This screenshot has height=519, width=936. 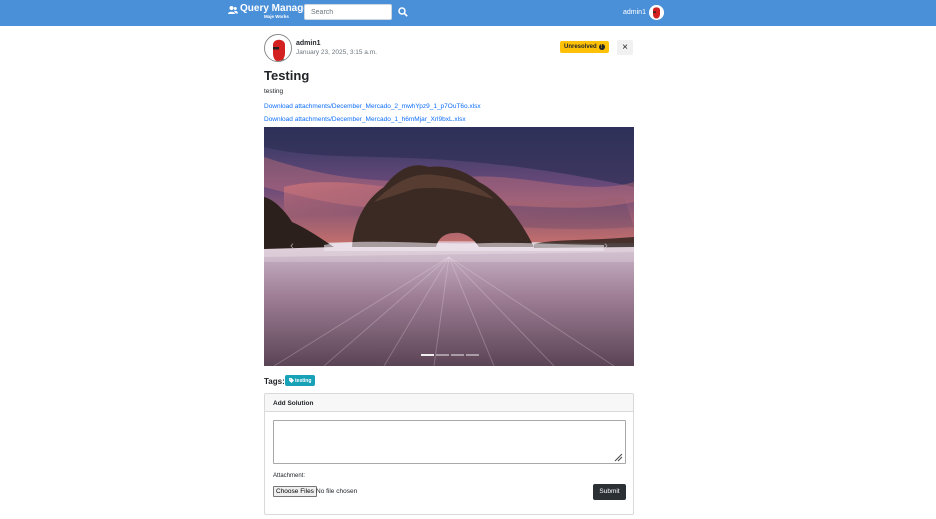 I want to click on choose-files-button: Choose Files, so click(x=295, y=491).